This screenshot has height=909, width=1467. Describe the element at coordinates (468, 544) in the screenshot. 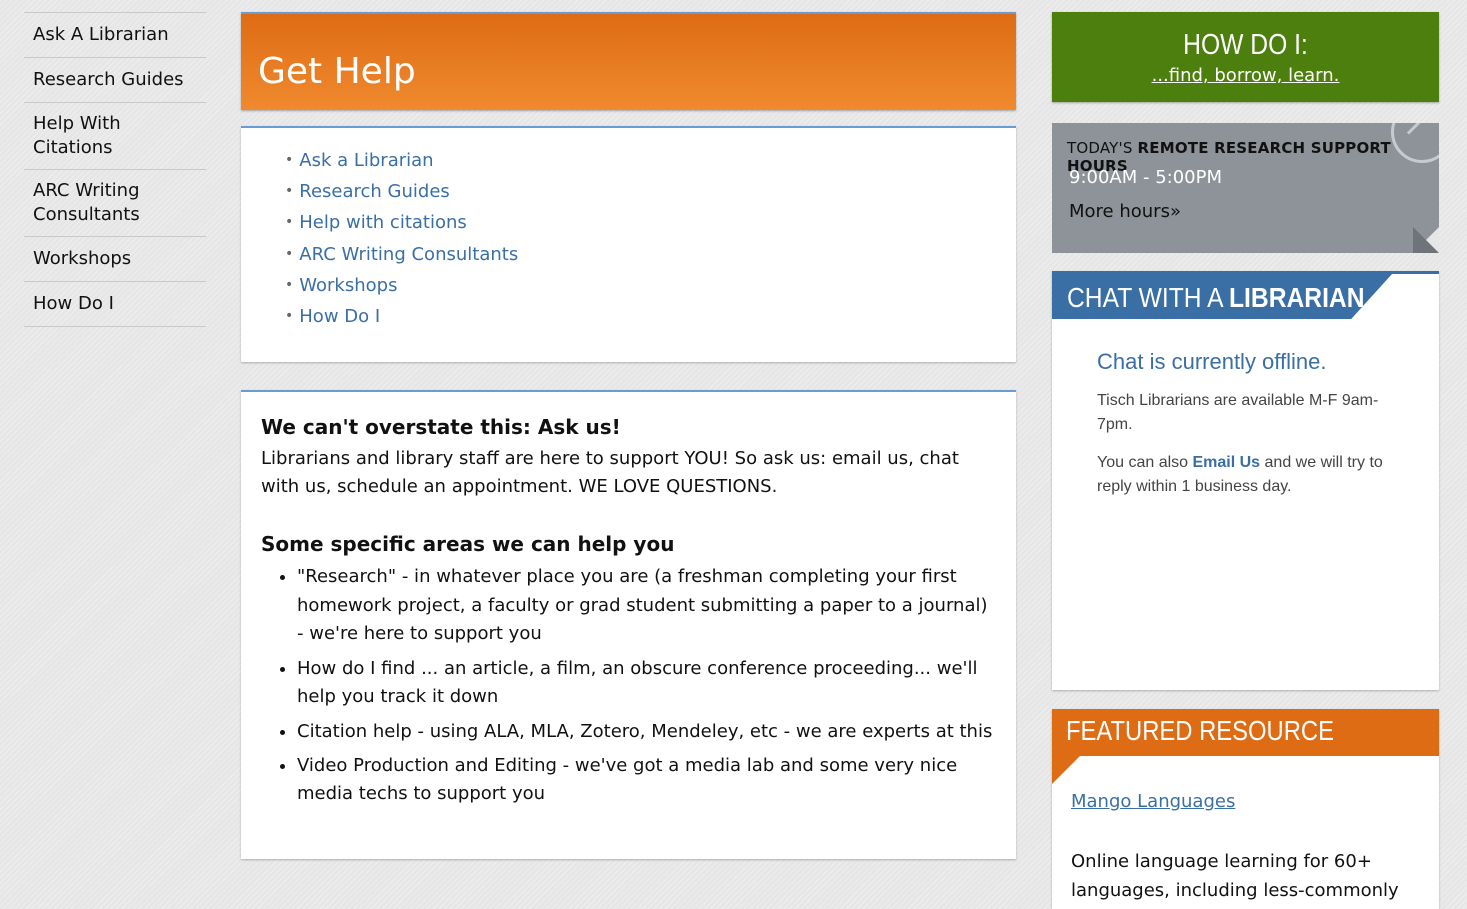

I see `content-heading-areas: Some specific areas we can help you` at that location.